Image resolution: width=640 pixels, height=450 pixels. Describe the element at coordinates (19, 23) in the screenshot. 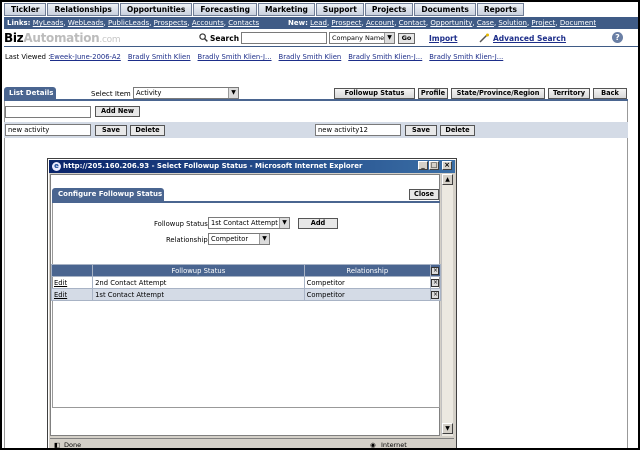

I see `links-label: Links:` at that location.